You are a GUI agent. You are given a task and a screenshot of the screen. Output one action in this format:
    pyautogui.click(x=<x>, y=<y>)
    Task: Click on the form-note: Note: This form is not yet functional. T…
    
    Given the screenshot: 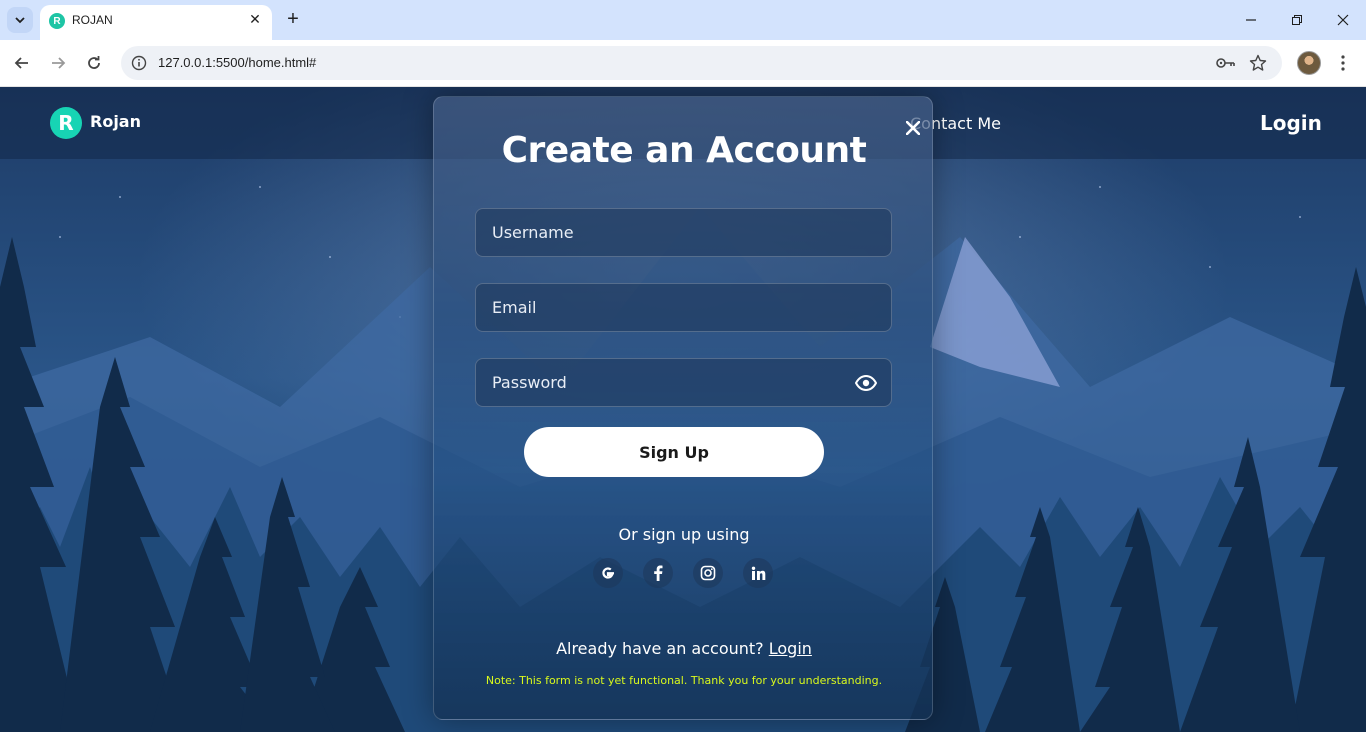 What is the action you would take?
    pyautogui.click(x=684, y=680)
    